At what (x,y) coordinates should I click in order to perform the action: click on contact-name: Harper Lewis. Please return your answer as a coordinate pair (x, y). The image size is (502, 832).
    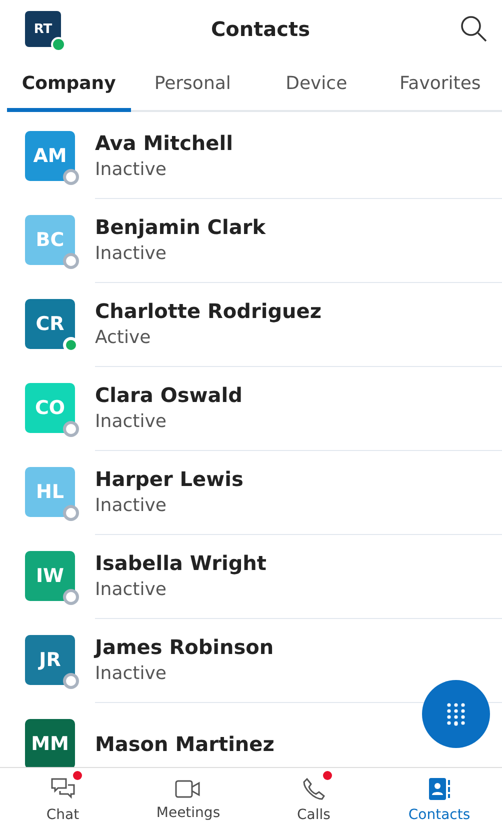
    Looking at the image, I should click on (298, 479).